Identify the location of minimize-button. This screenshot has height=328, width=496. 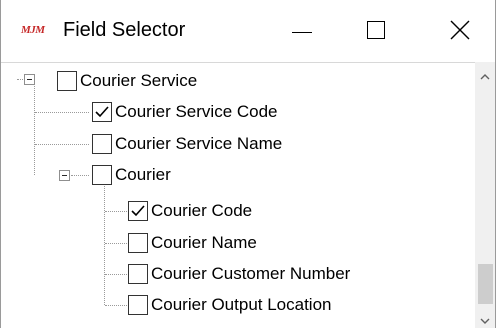
(302, 30).